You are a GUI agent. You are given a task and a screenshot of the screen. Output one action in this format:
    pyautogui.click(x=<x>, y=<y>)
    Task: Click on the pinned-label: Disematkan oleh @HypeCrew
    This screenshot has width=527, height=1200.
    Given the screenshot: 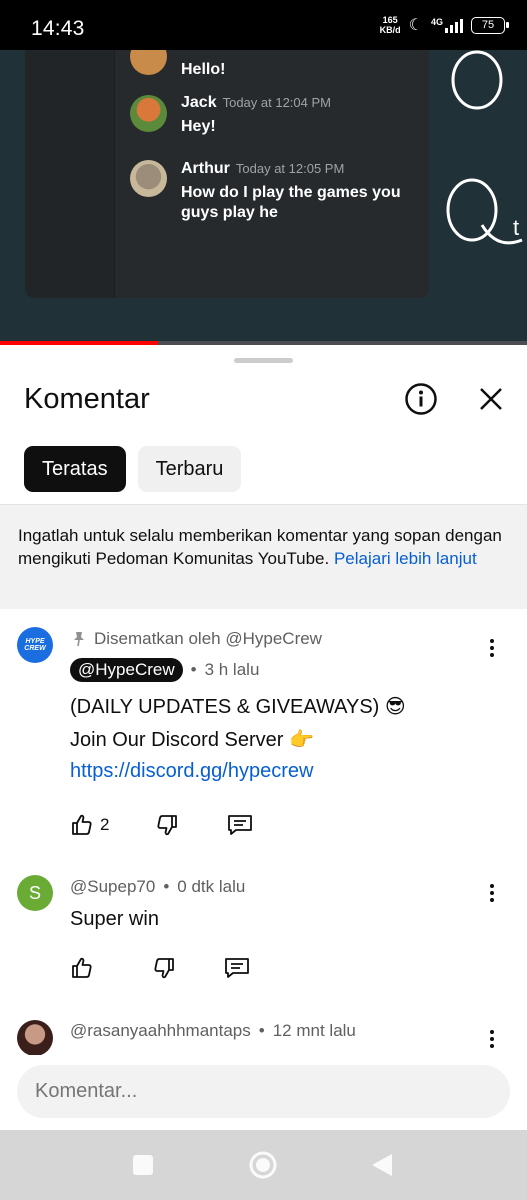 What is the action you would take?
    pyautogui.click(x=196, y=639)
    